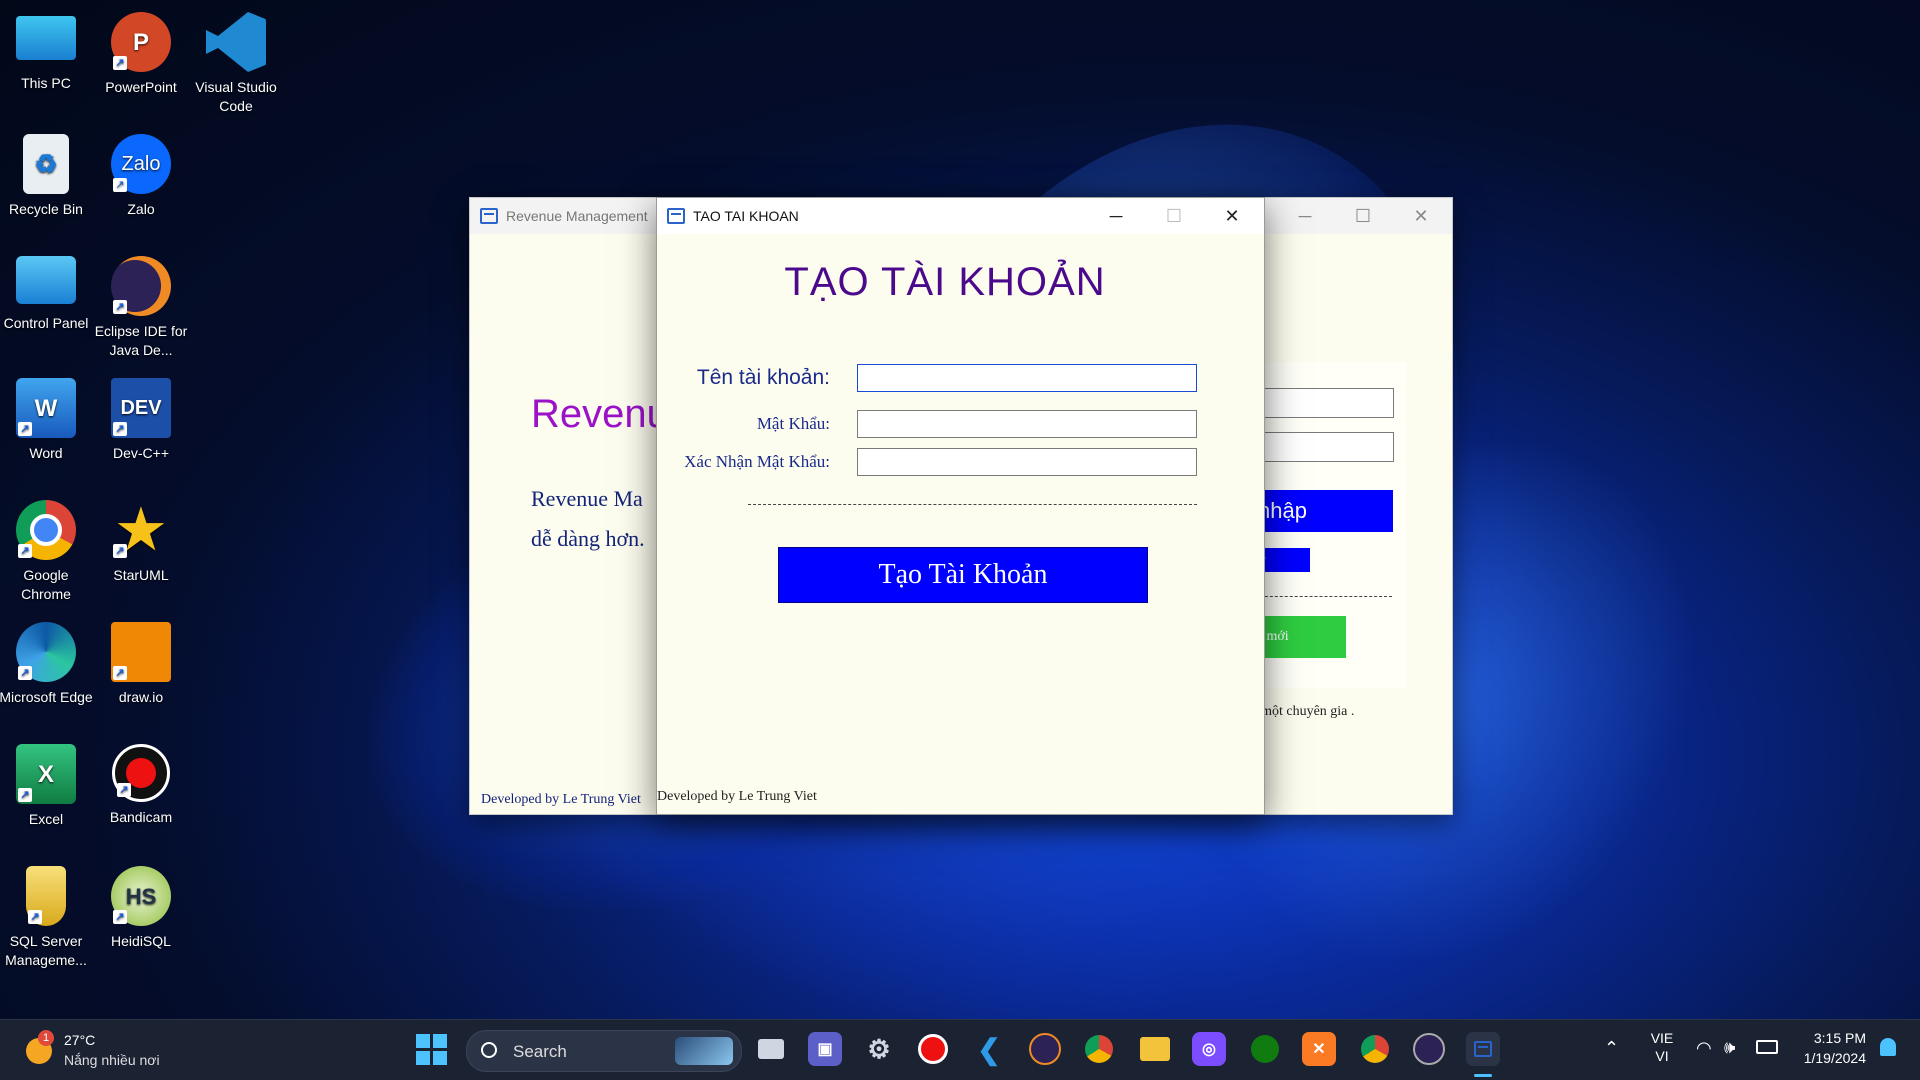 The width and height of the screenshot is (1920, 1080). What do you see at coordinates (141, 453) in the screenshot?
I see `desktop-icon-label: Dev-C++` at bounding box center [141, 453].